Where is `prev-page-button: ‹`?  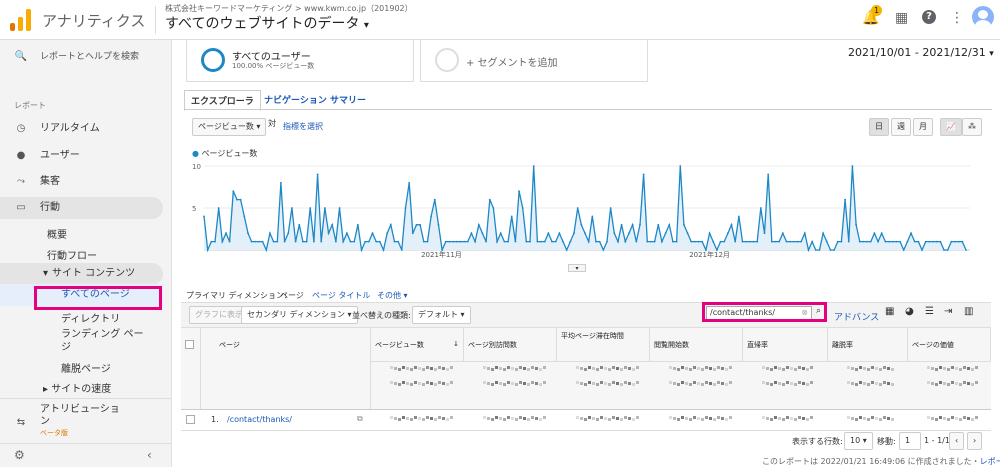
prev-page-button: ‹ is located at coordinates (957, 441).